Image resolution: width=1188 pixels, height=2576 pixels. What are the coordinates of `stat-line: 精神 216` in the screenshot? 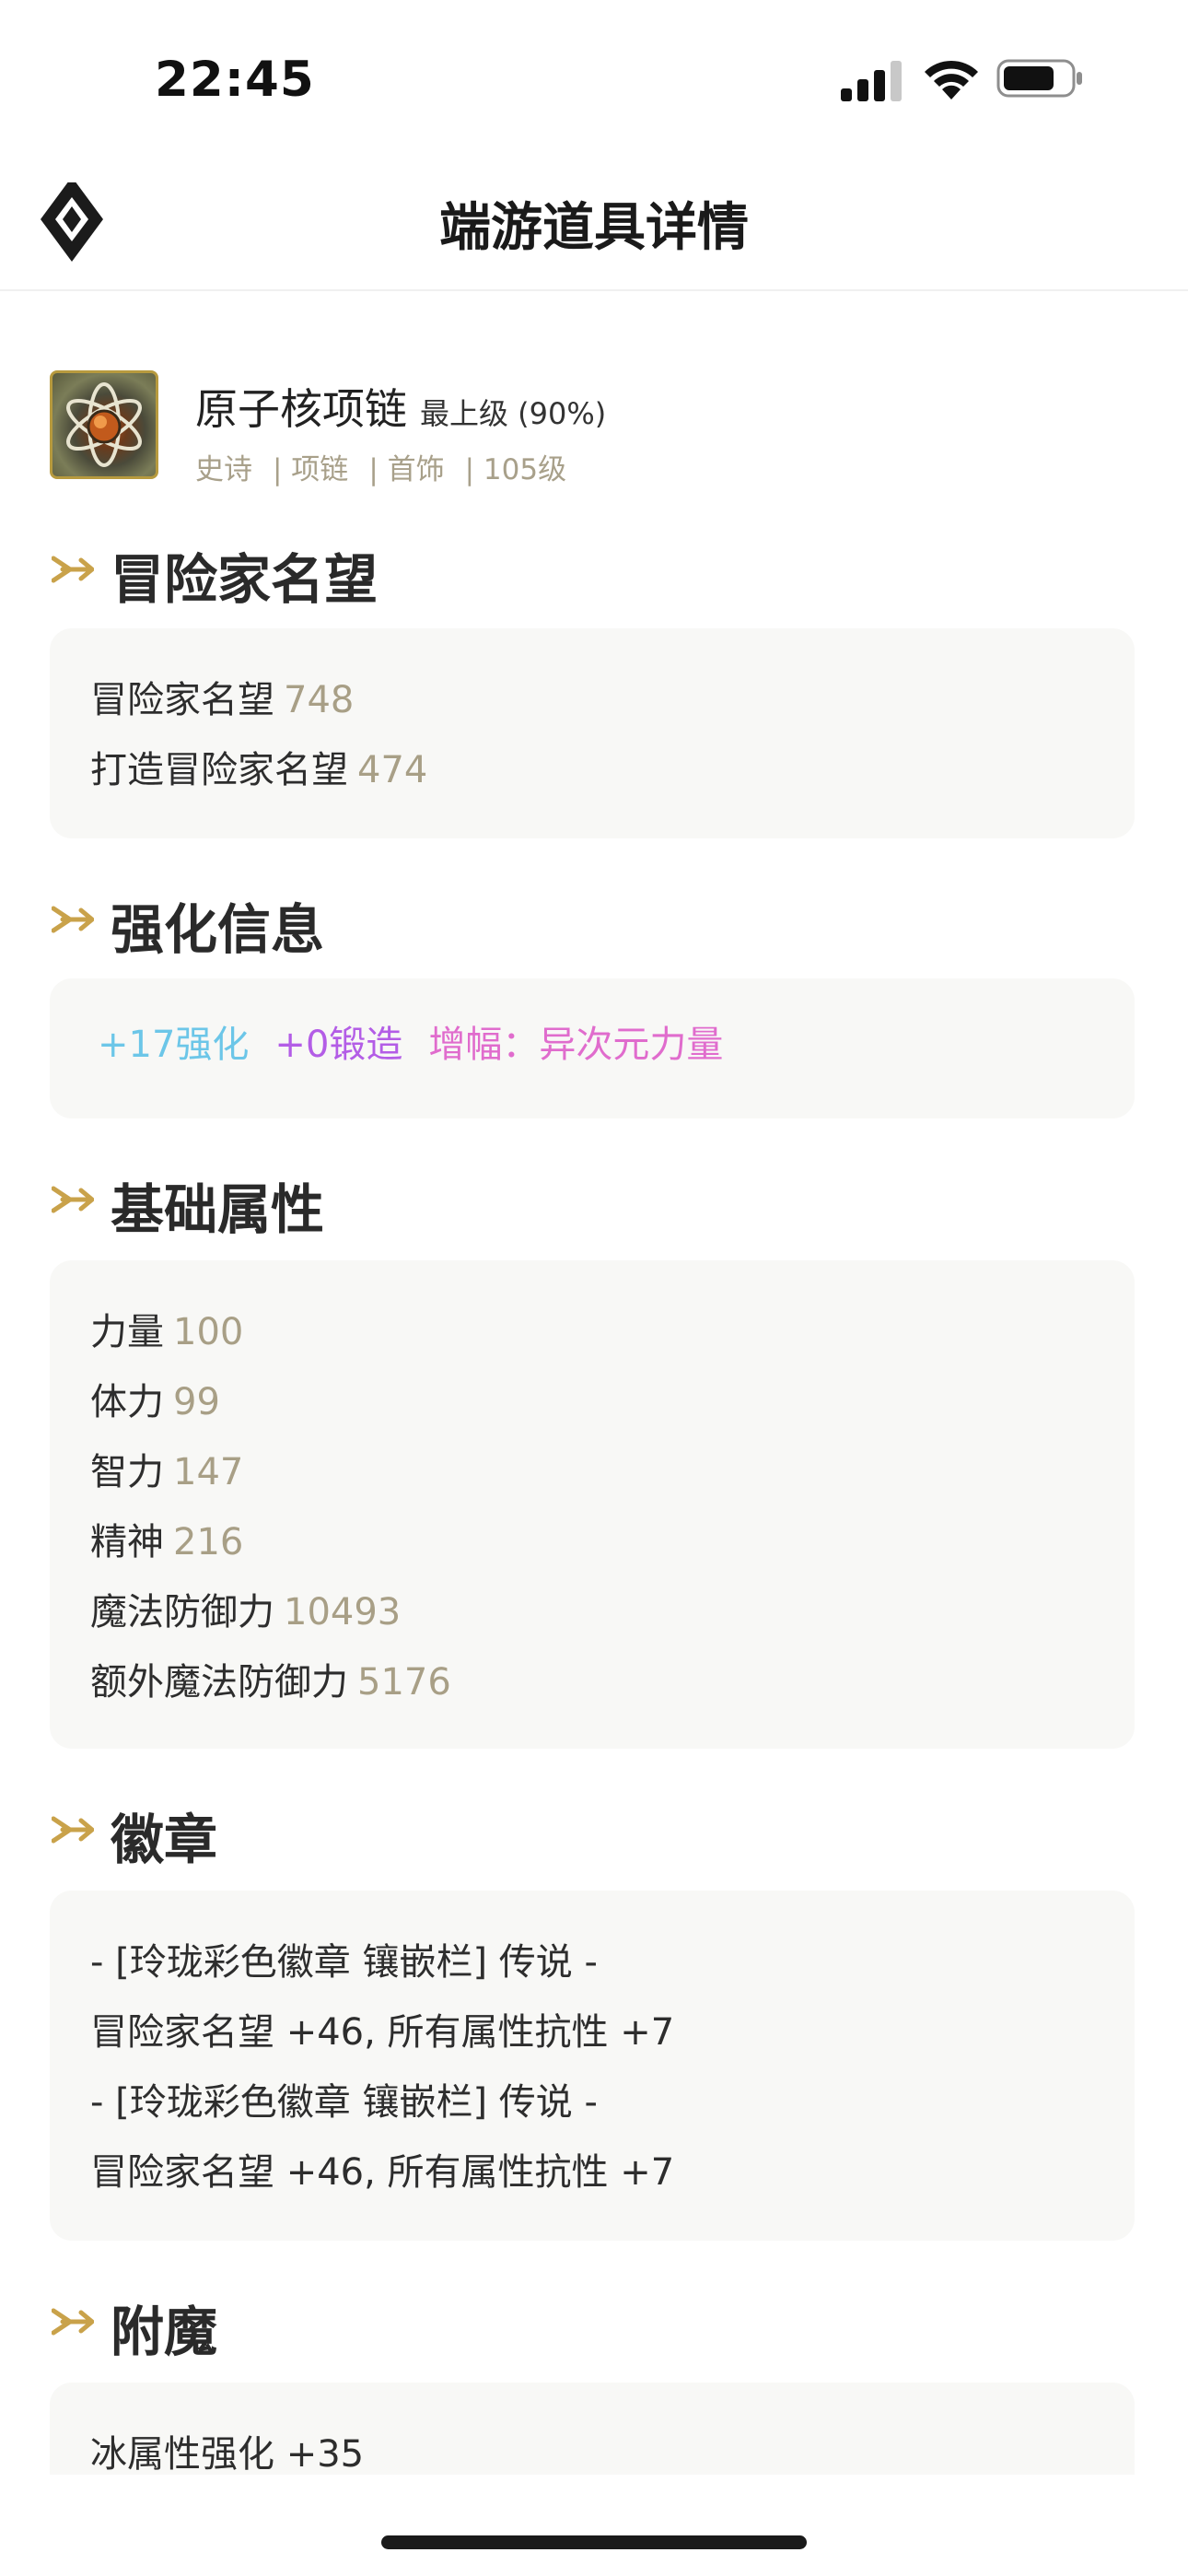 It's located at (592, 1542).